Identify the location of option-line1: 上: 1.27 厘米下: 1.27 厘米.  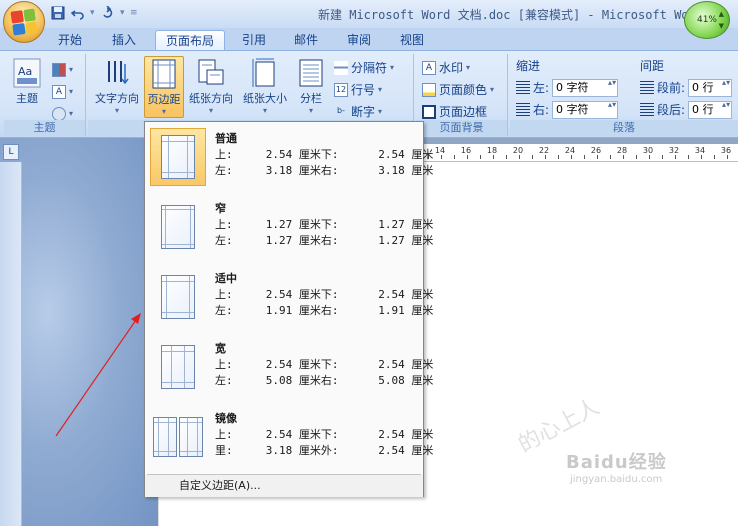
(324, 224).